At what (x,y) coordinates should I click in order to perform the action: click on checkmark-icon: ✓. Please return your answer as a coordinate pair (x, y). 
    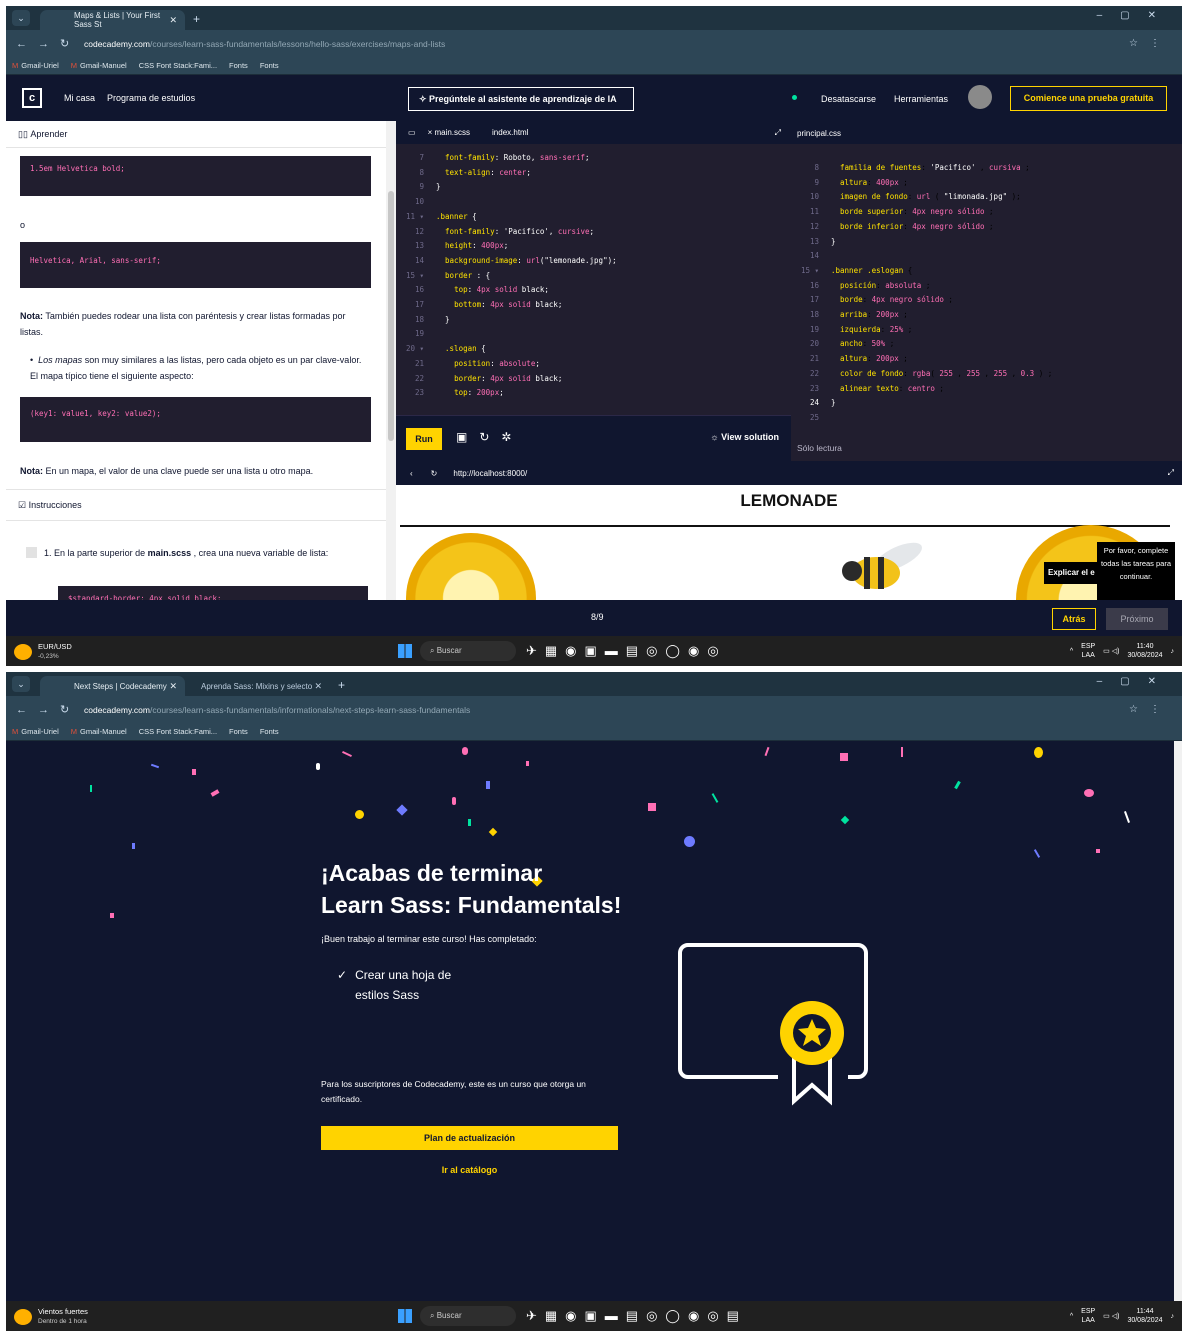
    Looking at the image, I should click on (342, 975).